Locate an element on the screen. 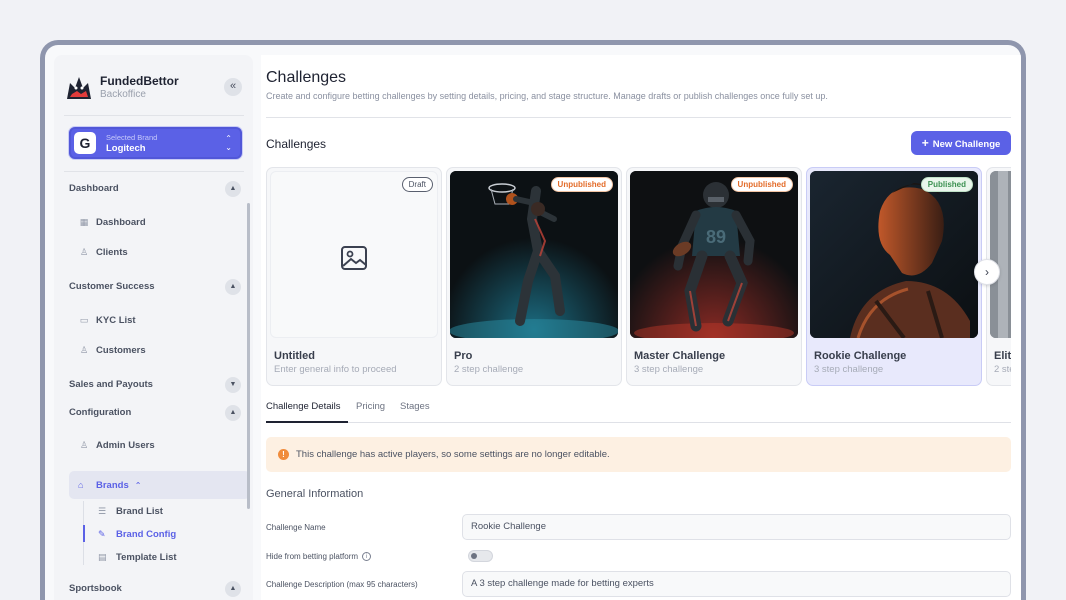  tab-bar: Challenge Details Pricing Stages is located at coordinates (638, 411).